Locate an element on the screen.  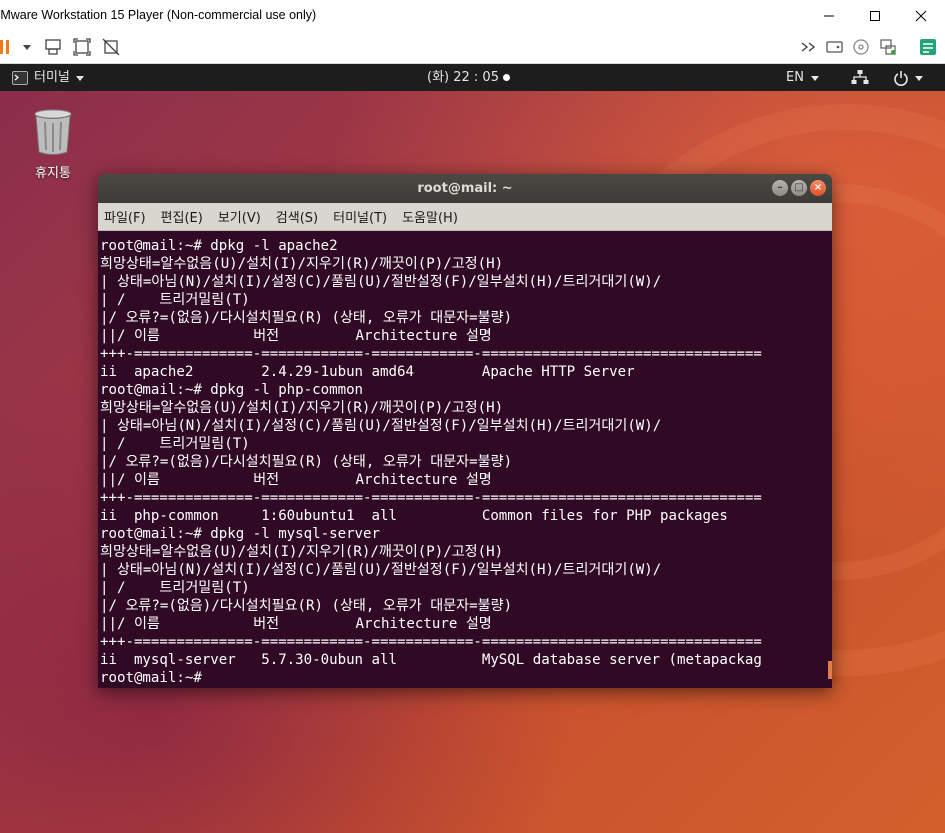
dropdown-icon is located at coordinates (30, 47).